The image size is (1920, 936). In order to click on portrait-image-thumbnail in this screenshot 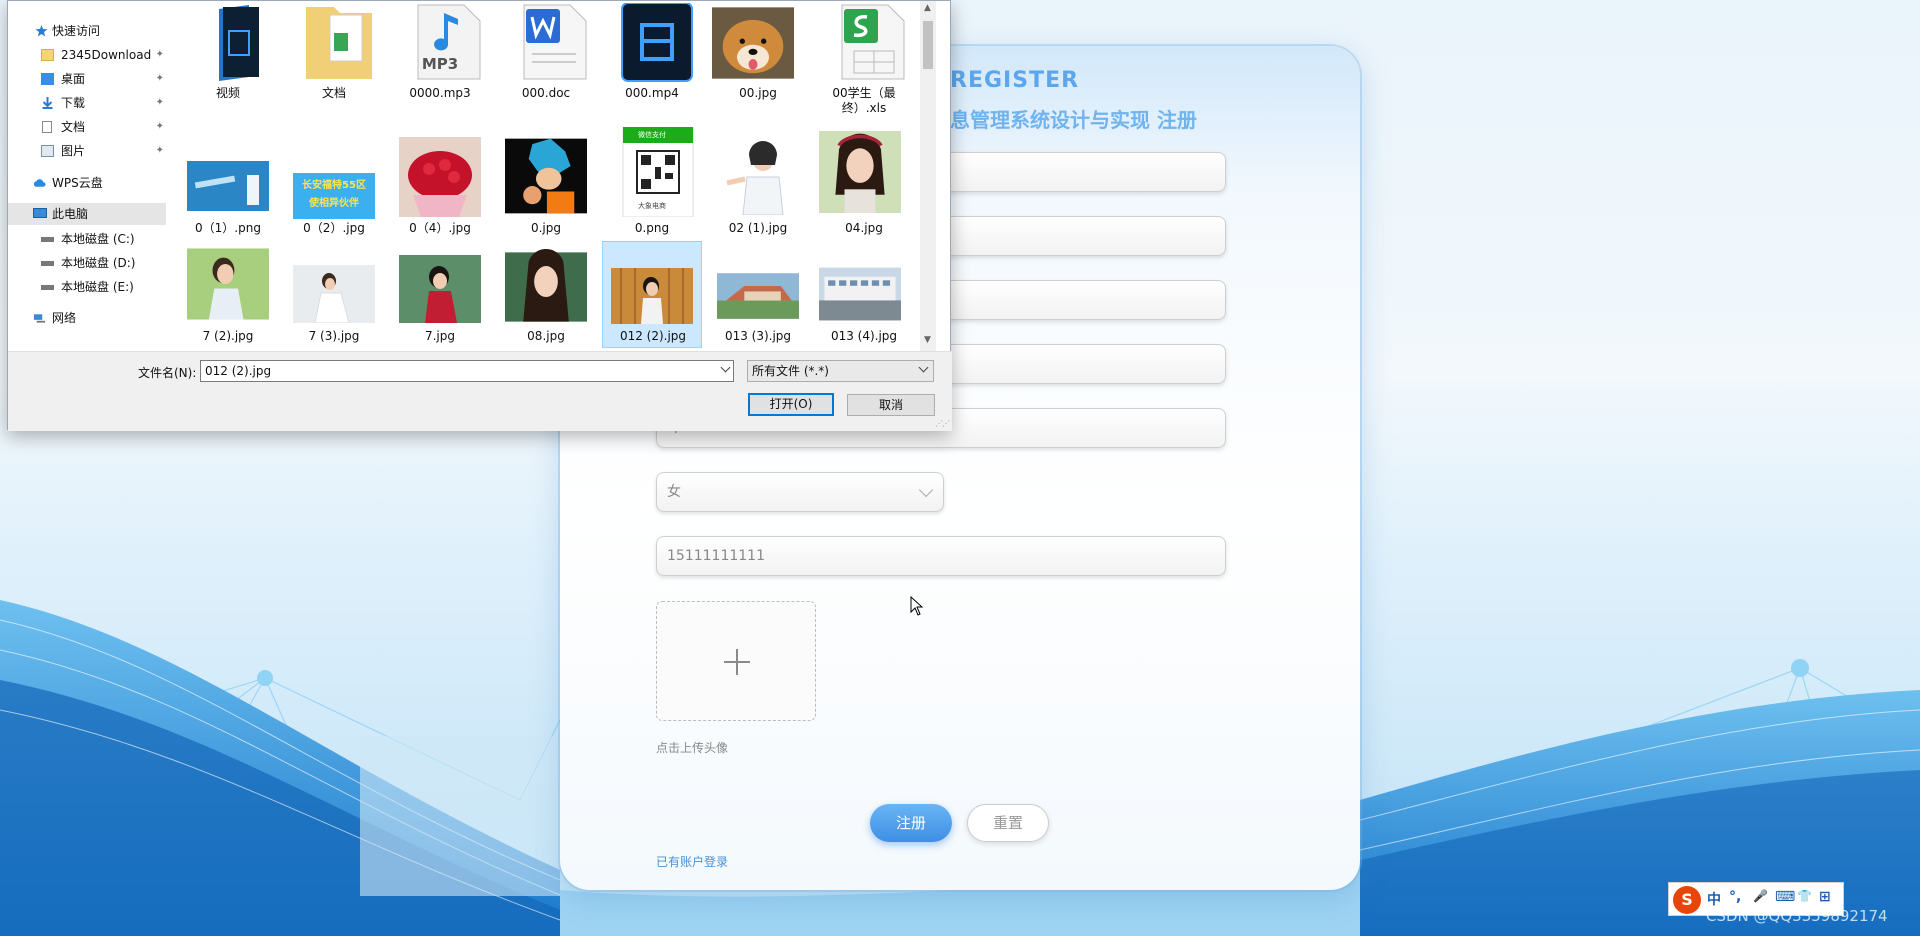, I will do `click(860, 172)`.